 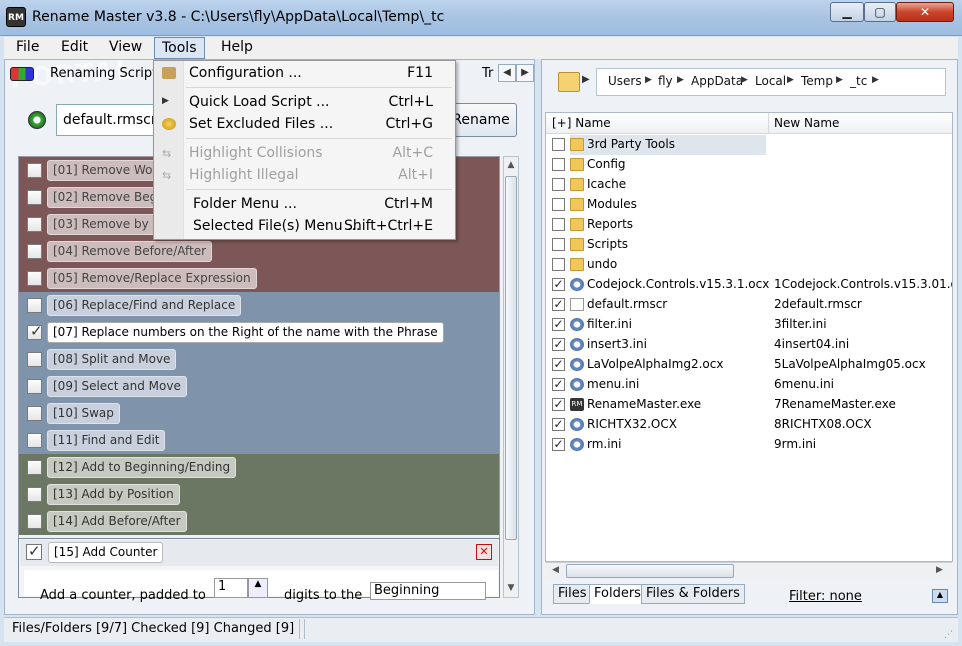 What do you see at coordinates (749, 145) in the screenshot?
I see `file-row: 3rd Party Tools` at bounding box center [749, 145].